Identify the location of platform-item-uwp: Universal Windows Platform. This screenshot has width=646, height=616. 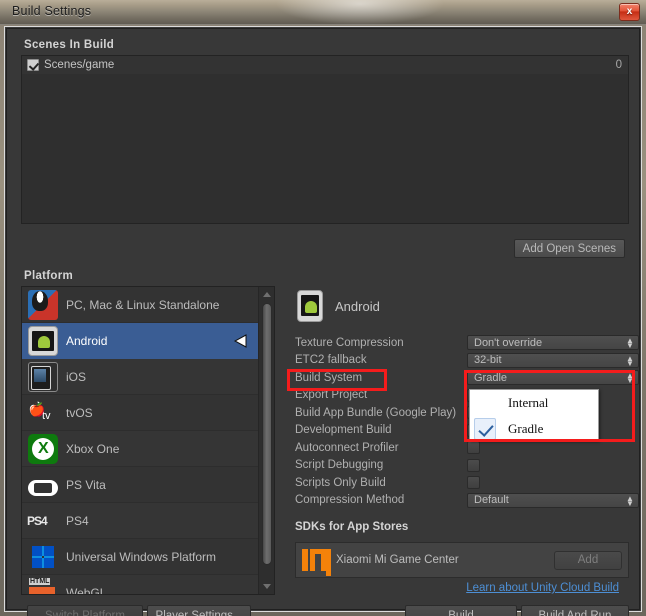
(140, 557).